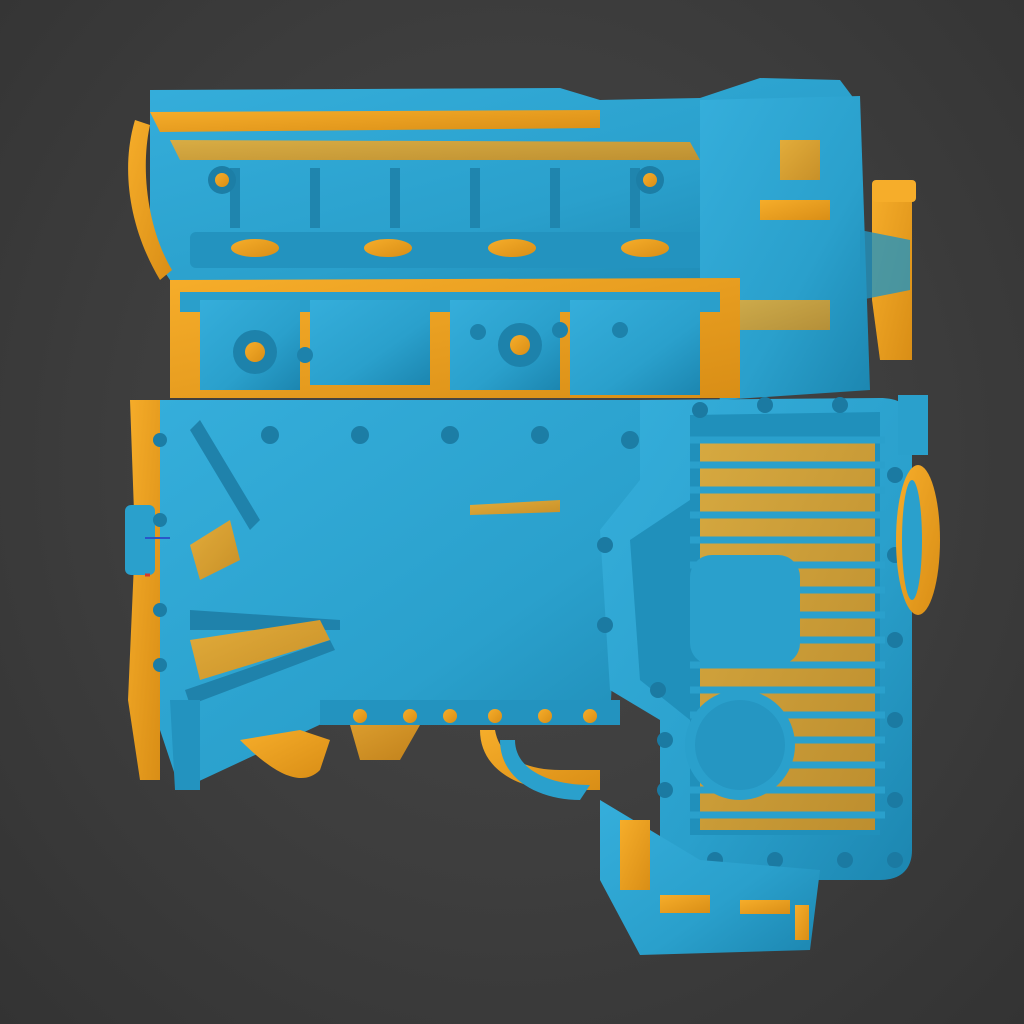 This screenshot has height=1024, width=1024. What do you see at coordinates (754, 638) in the screenshot?
I see `oil-pan` at bounding box center [754, 638].